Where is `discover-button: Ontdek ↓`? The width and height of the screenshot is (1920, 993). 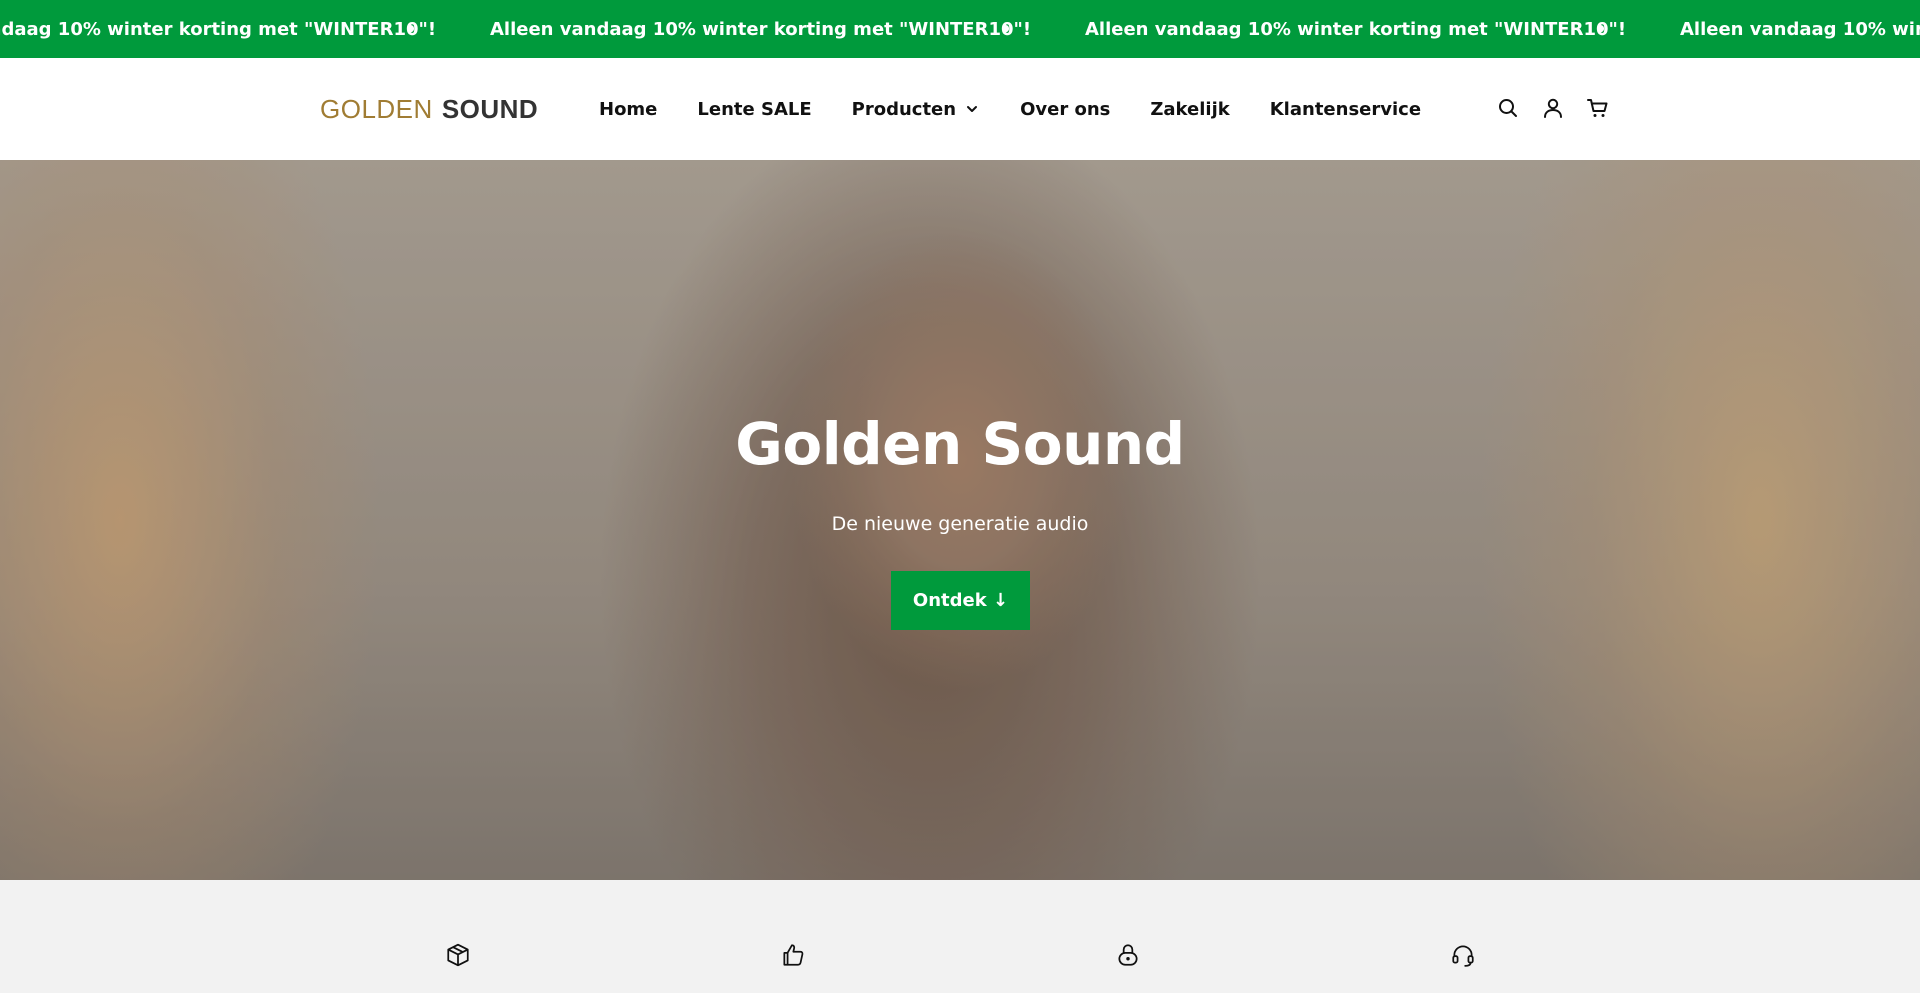
discover-button: Ontdek ↓ is located at coordinates (960, 600).